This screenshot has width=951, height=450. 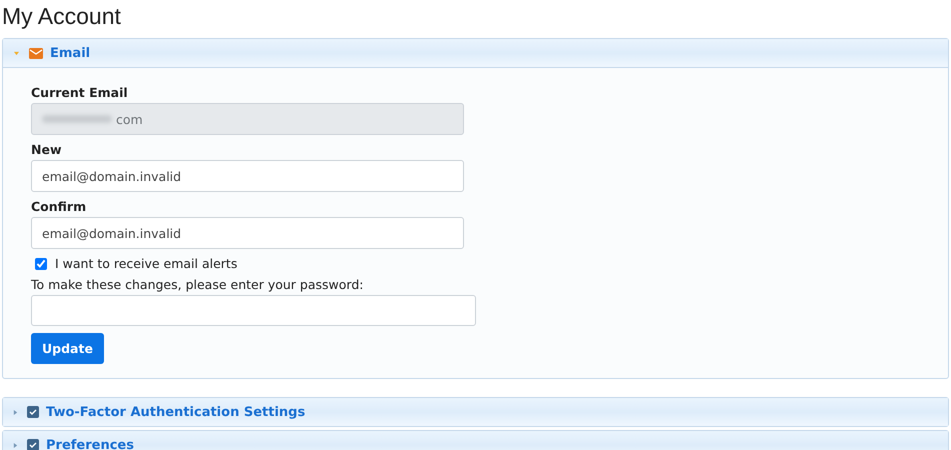 I want to click on section-title: Email, so click(x=70, y=53).